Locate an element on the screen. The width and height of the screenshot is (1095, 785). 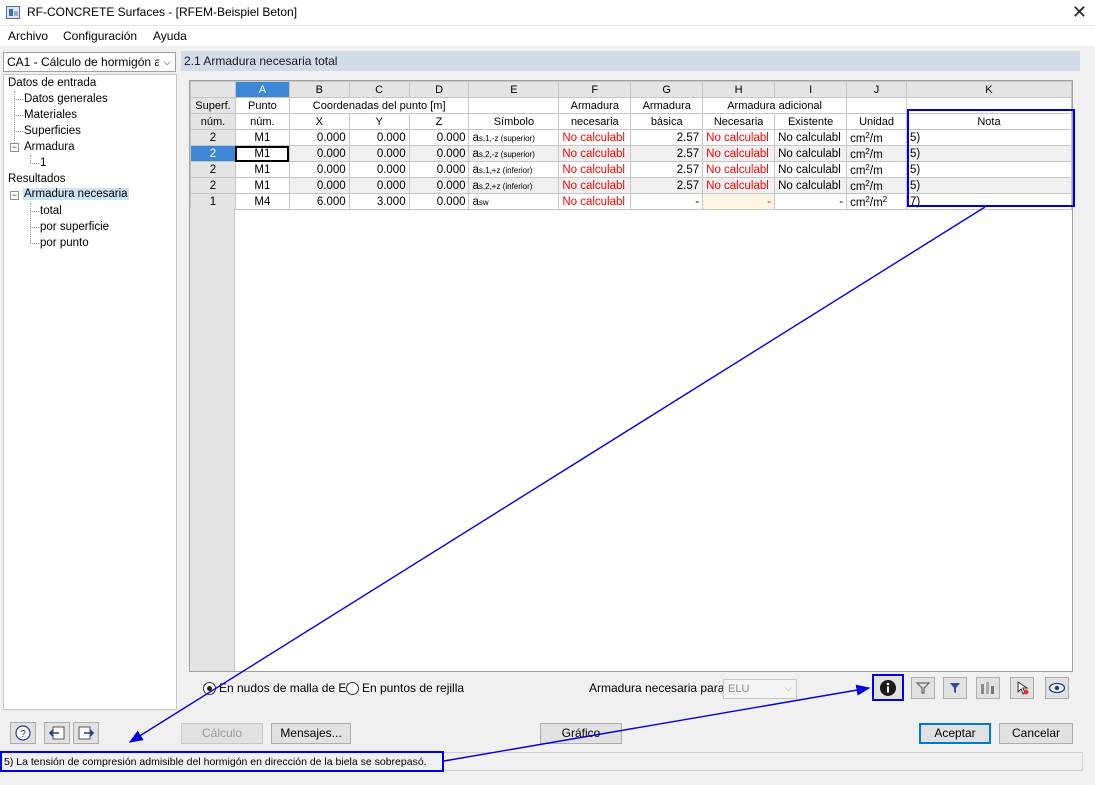
previous-button is located at coordinates (57, 733).